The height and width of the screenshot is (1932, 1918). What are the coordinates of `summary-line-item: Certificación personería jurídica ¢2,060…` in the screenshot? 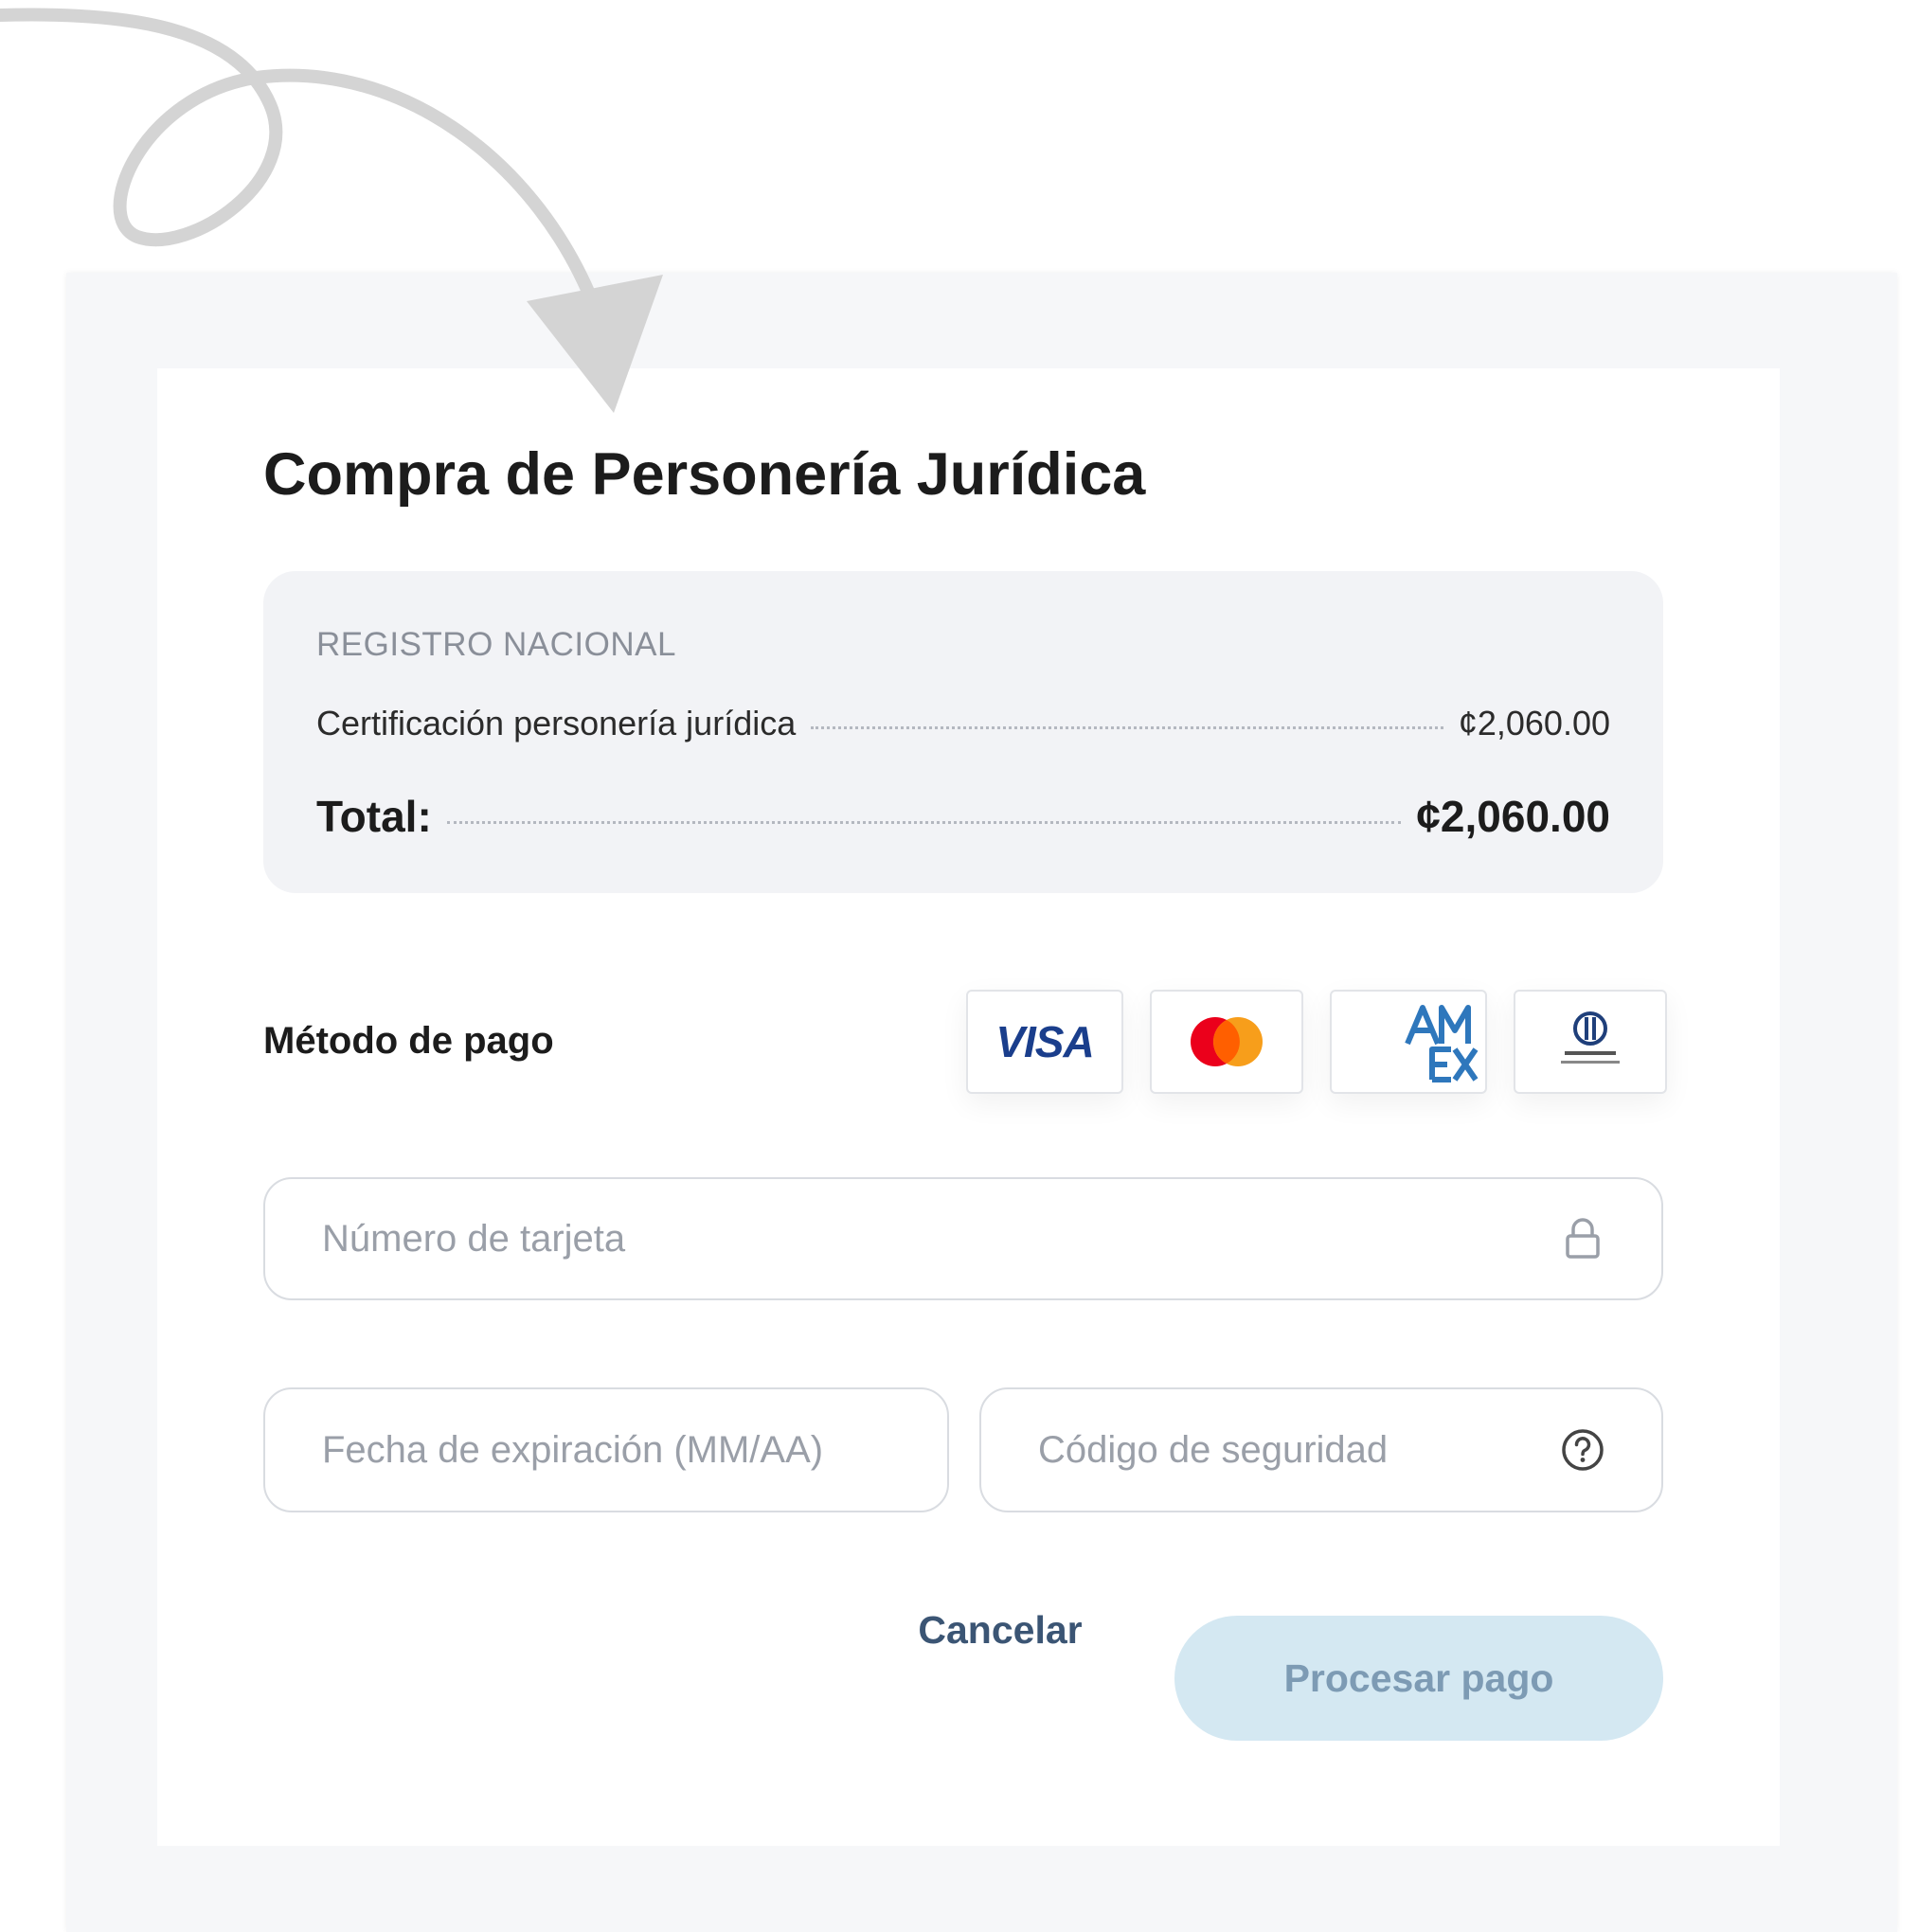 It's located at (963, 723).